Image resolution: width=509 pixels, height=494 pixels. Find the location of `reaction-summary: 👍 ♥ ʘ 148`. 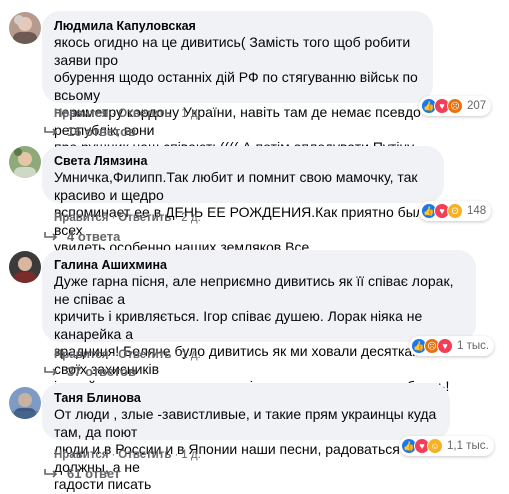

reaction-summary: 👍 ♥ ʘ 148 is located at coordinates (455, 211).